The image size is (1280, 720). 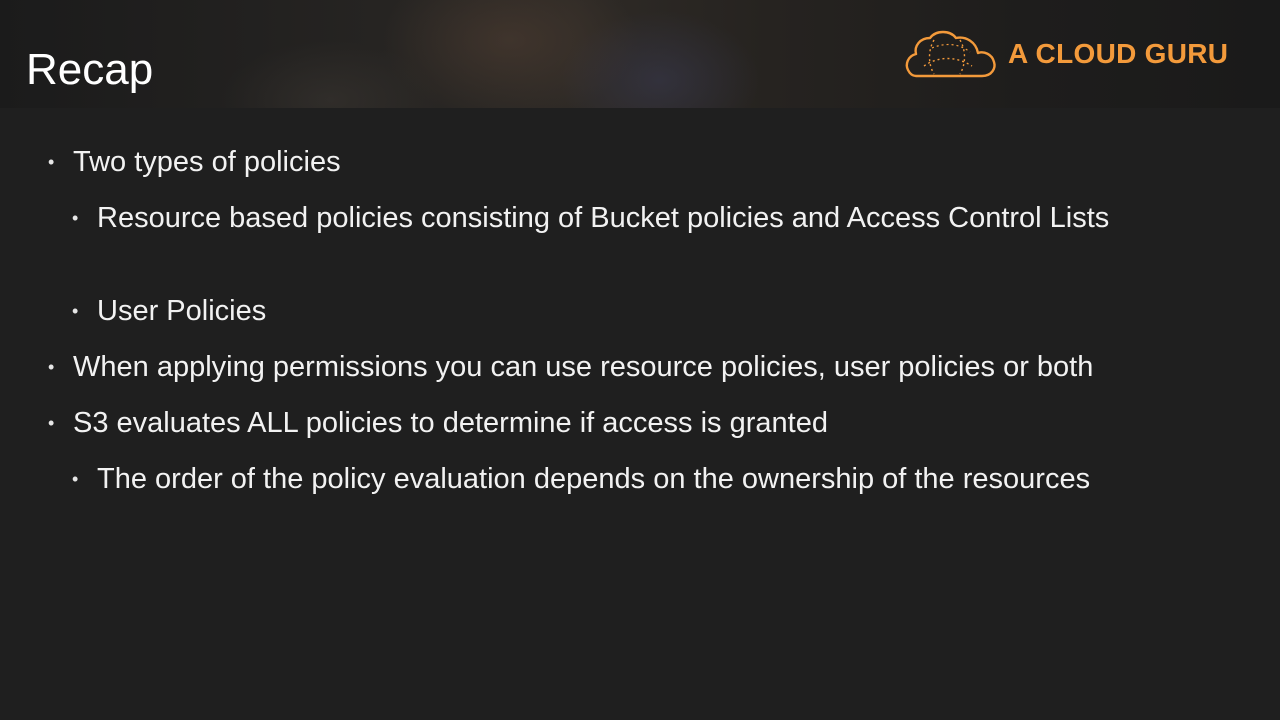 I want to click on bullet-item: • Two types of policies, so click(x=640, y=162).